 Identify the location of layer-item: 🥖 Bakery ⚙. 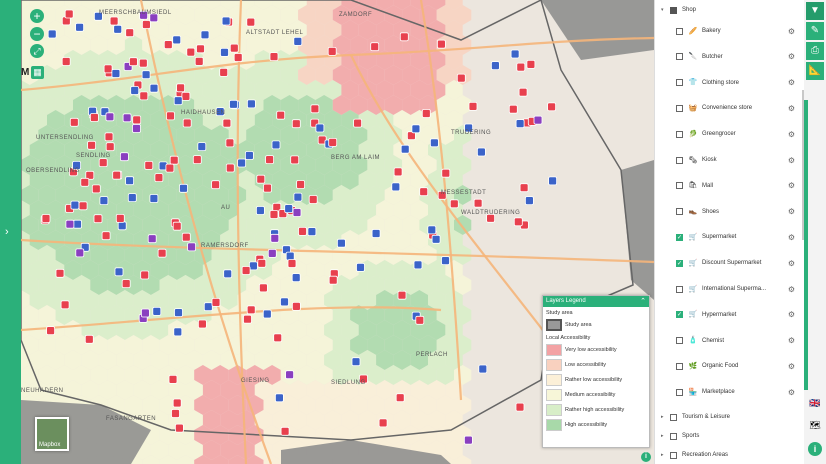
(729, 31).